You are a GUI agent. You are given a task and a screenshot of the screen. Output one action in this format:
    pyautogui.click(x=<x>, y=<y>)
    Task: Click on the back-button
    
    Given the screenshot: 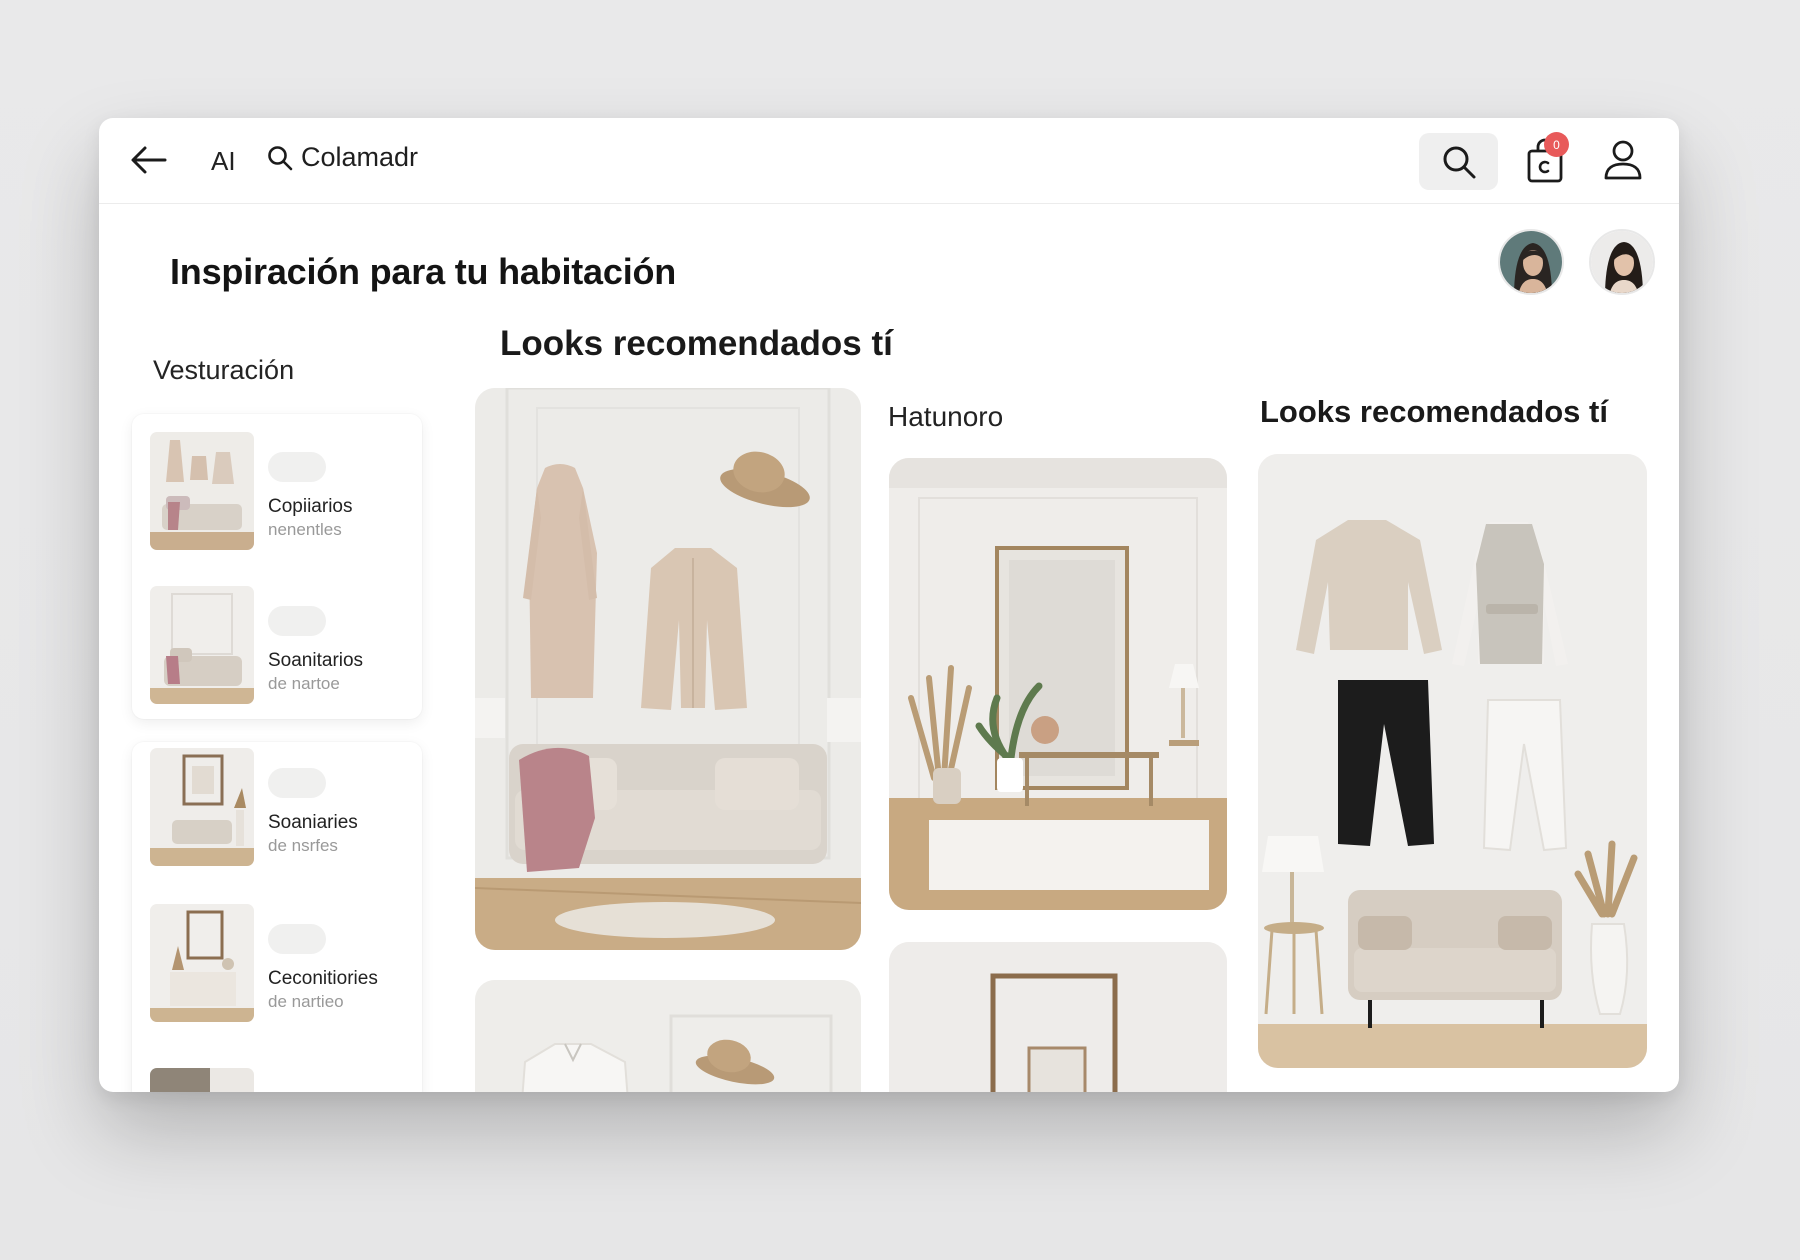 What is the action you would take?
    pyautogui.click(x=149, y=160)
    